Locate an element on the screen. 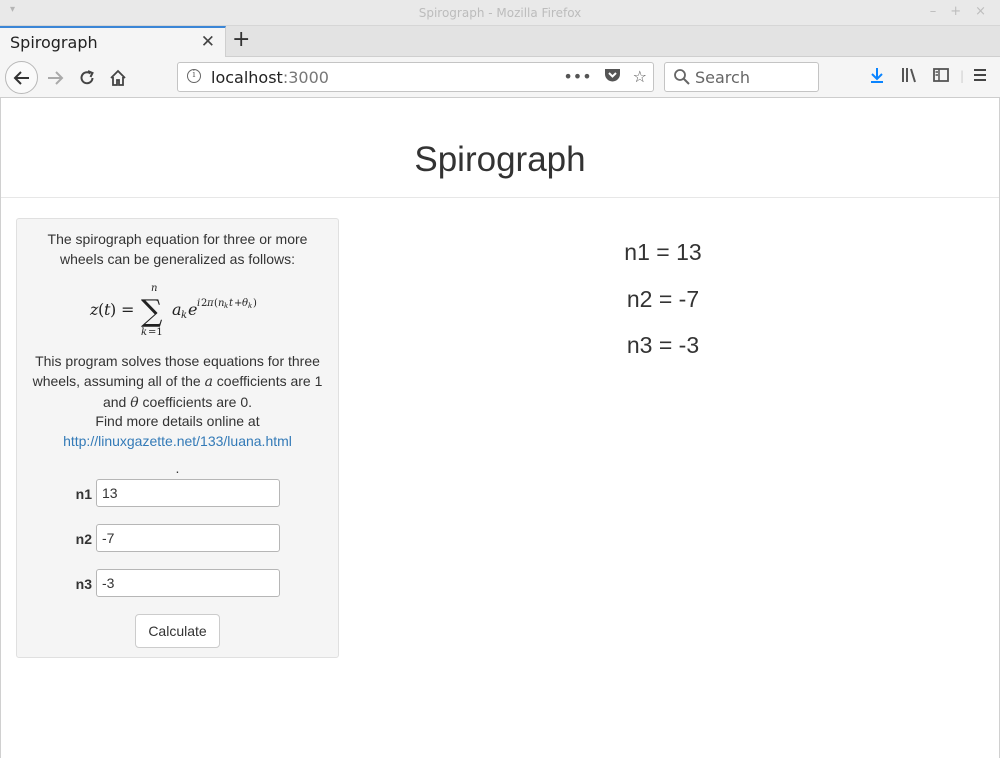  reload-icon is located at coordinates (87, 77).